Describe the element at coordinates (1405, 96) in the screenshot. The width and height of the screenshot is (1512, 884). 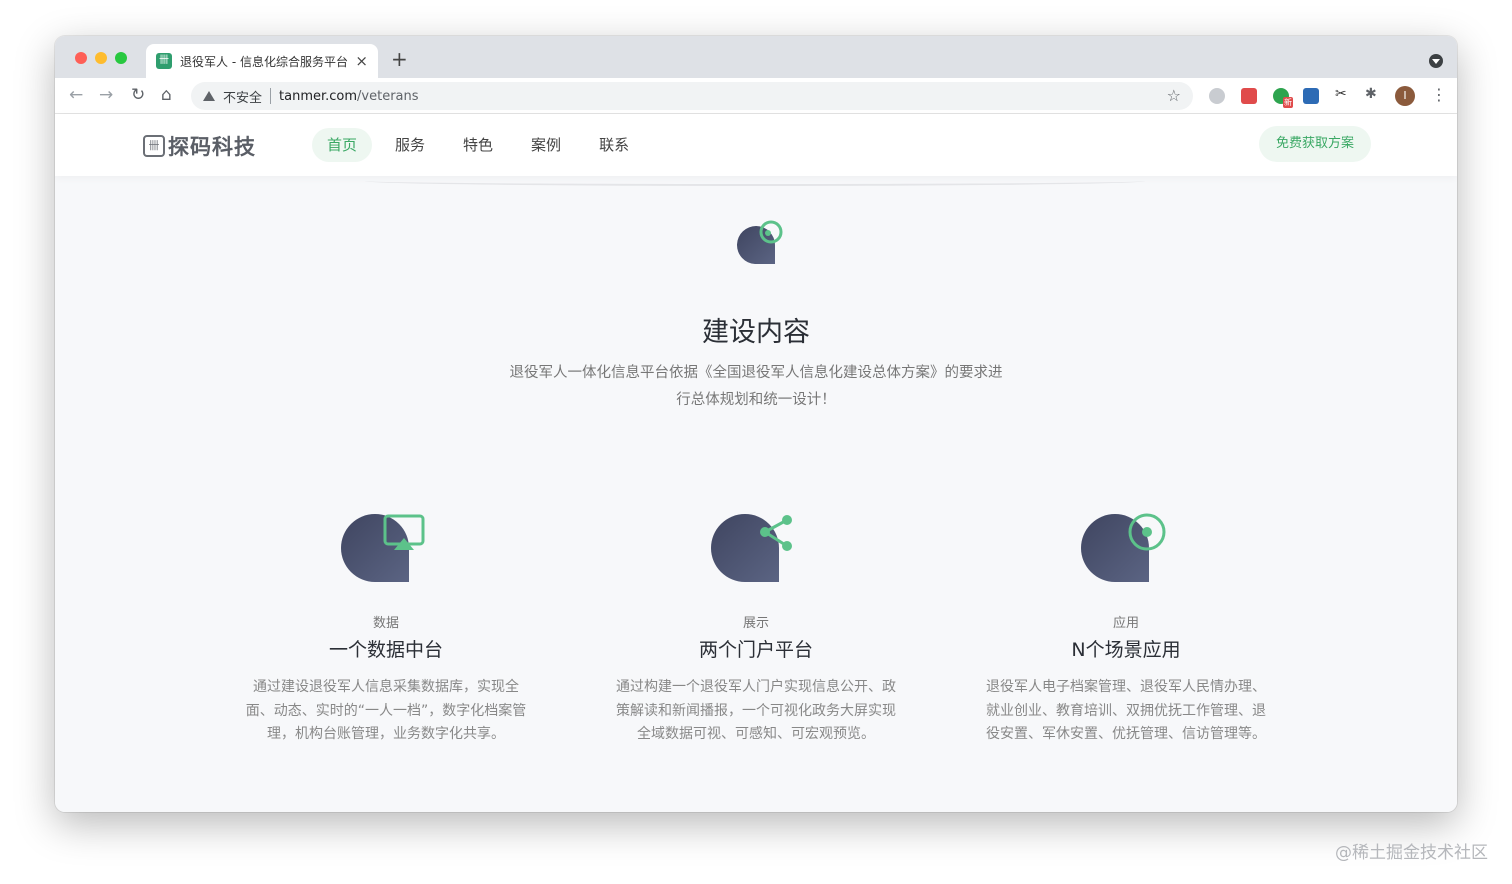
I see `profile-avatar: I` at that location.